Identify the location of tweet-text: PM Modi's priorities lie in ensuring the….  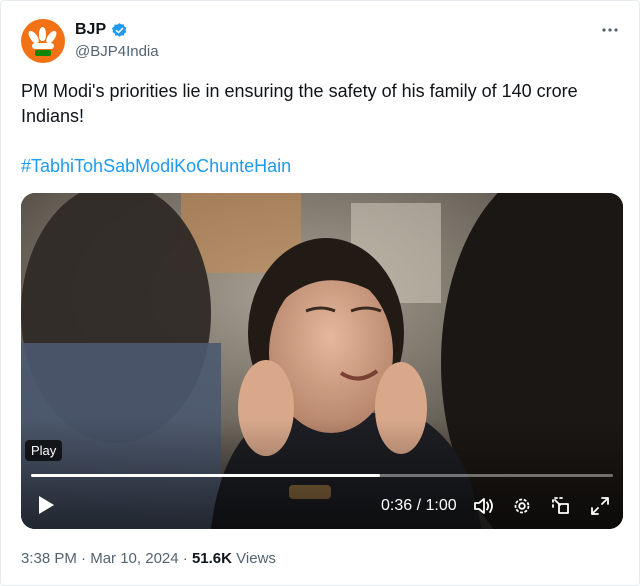
(299, 103).